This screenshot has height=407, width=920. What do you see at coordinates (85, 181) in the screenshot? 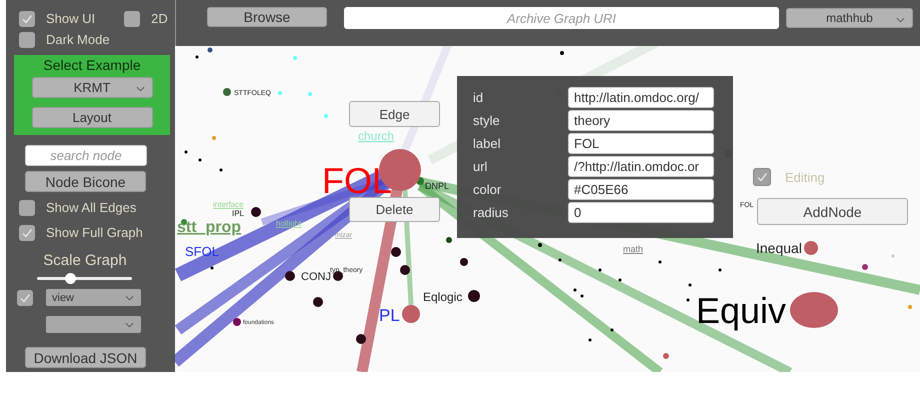
I see `node-bicone-button: Node Bicone` at bounding box center [85, 181].